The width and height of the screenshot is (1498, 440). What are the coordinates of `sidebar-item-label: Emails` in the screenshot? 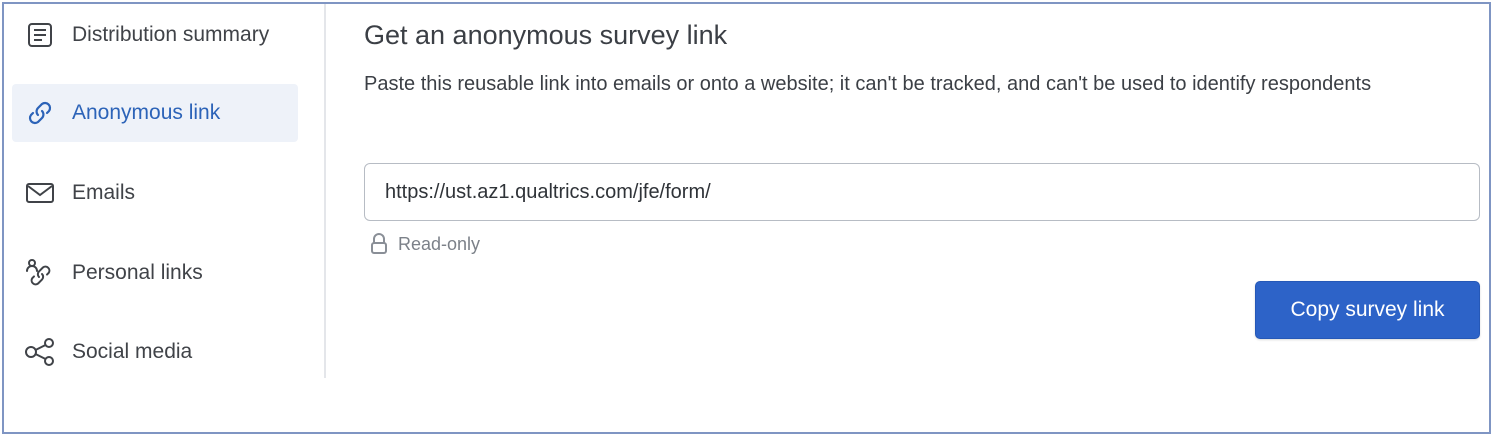 It's located at (104, 192).